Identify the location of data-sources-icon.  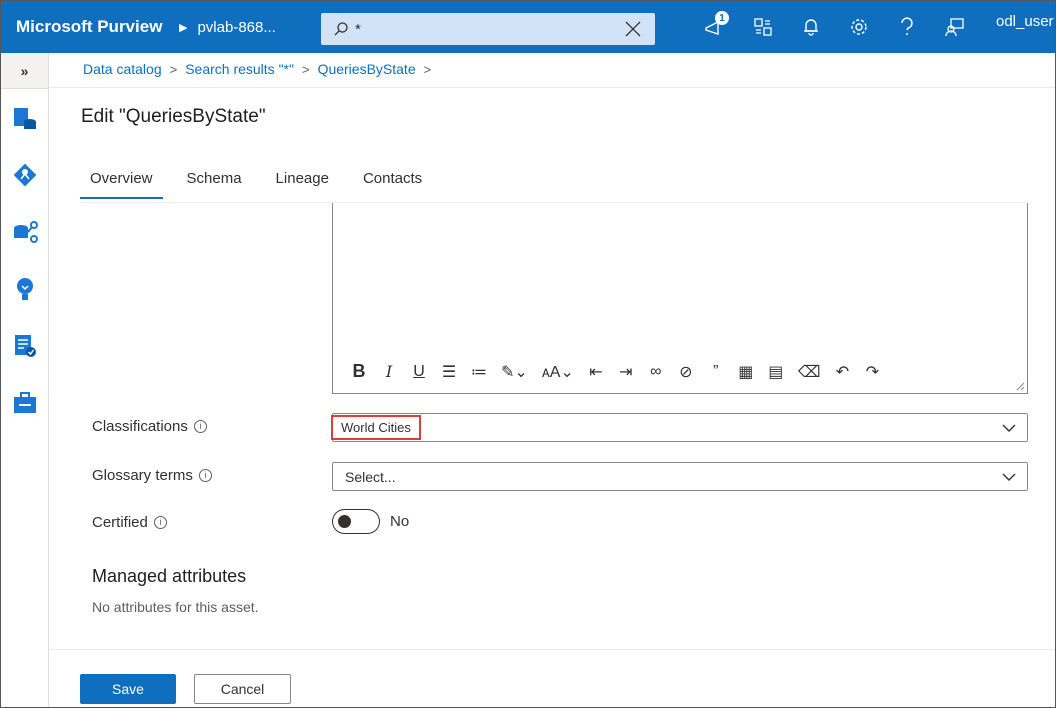
(25, 231).